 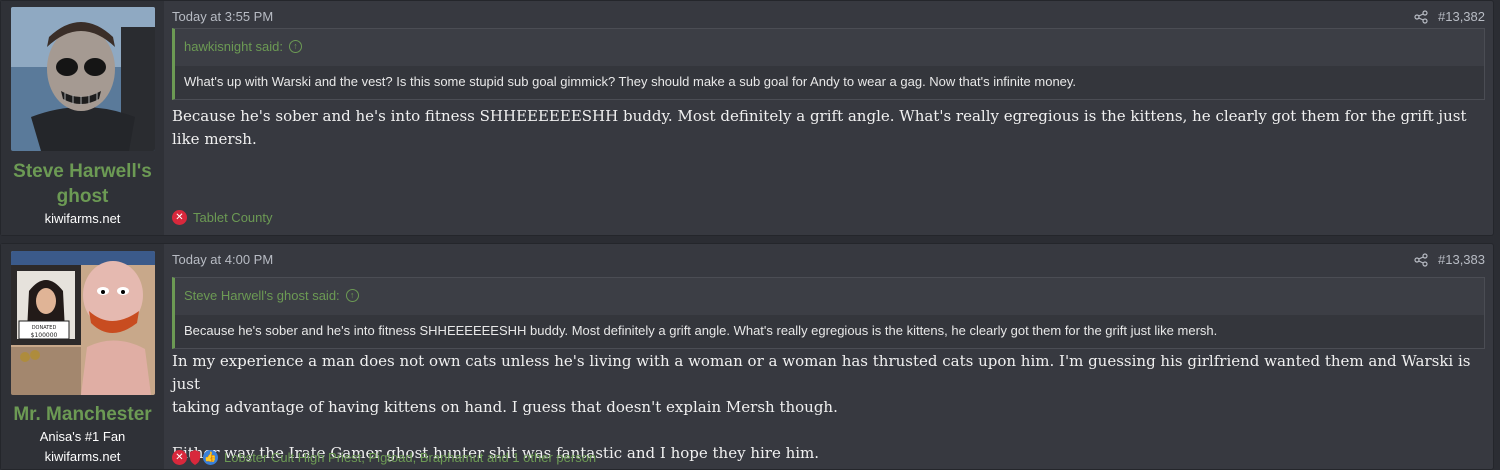 I want to click on quote-header: hawkisnight said: ↑, so click(x=243, y=46).